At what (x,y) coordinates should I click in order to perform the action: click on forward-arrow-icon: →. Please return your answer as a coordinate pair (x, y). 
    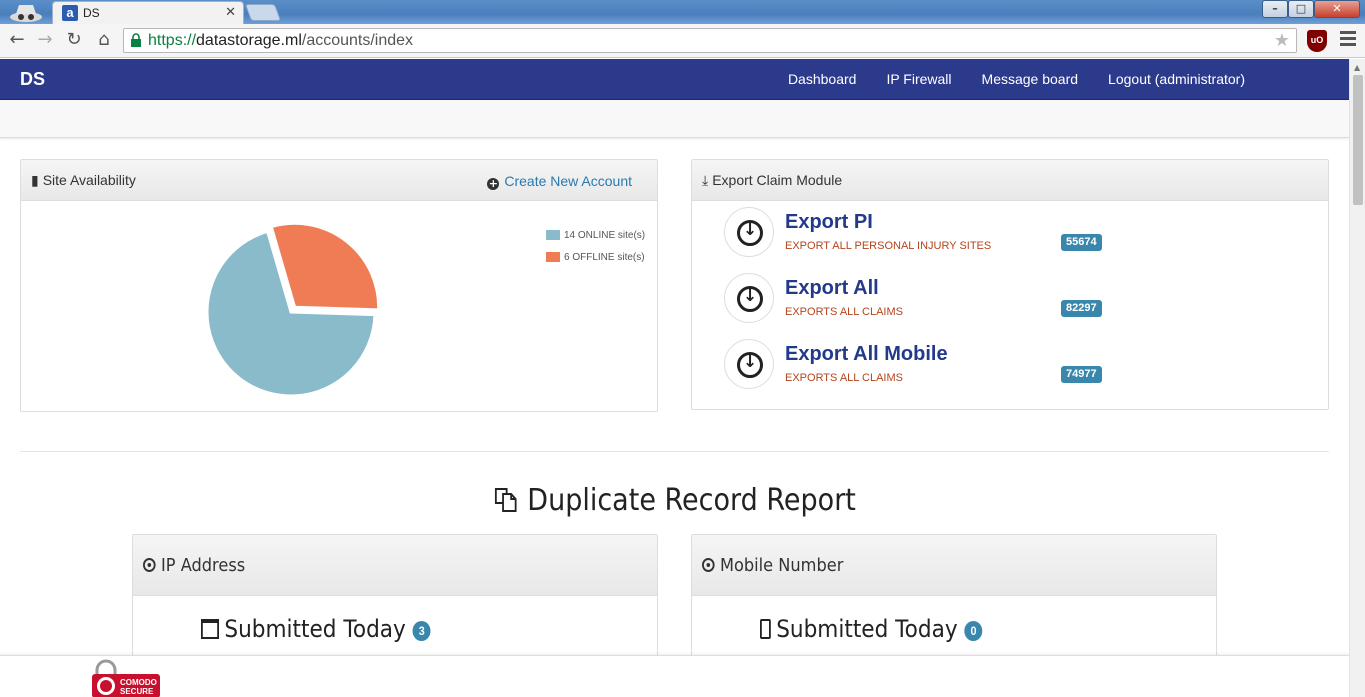
    Looking at the image, I should click on (45, 40).